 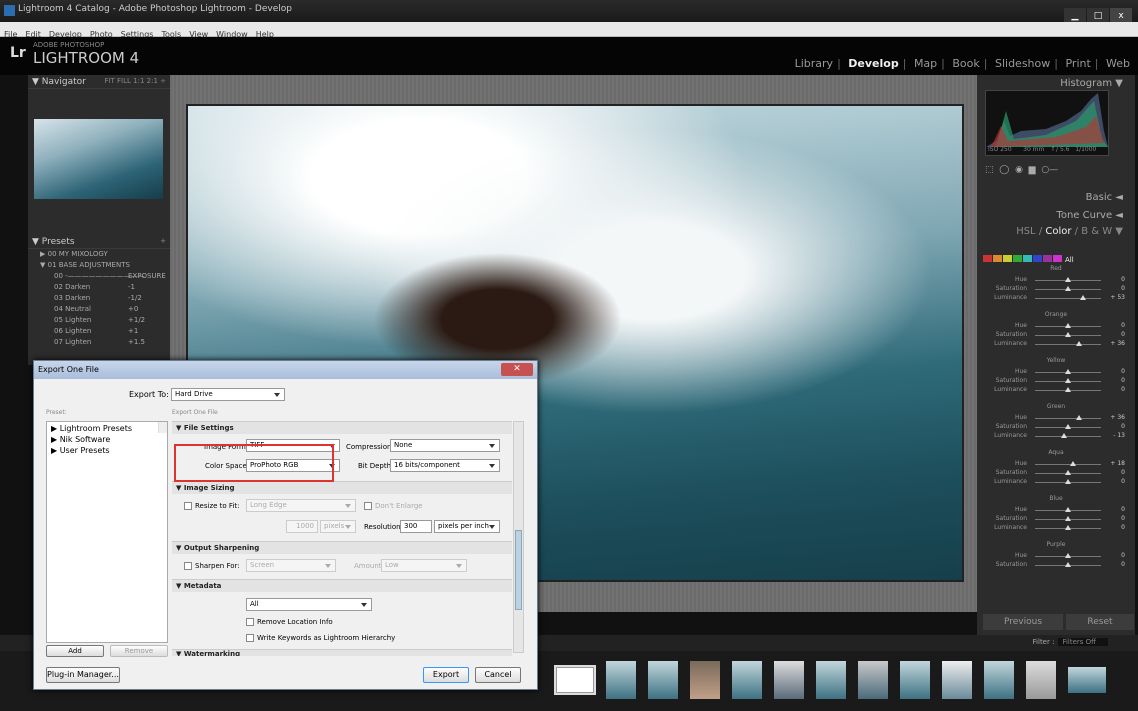 I want to click on preset-item: 00 -——————————— EXPOSURE, so click(x=99, y=276).